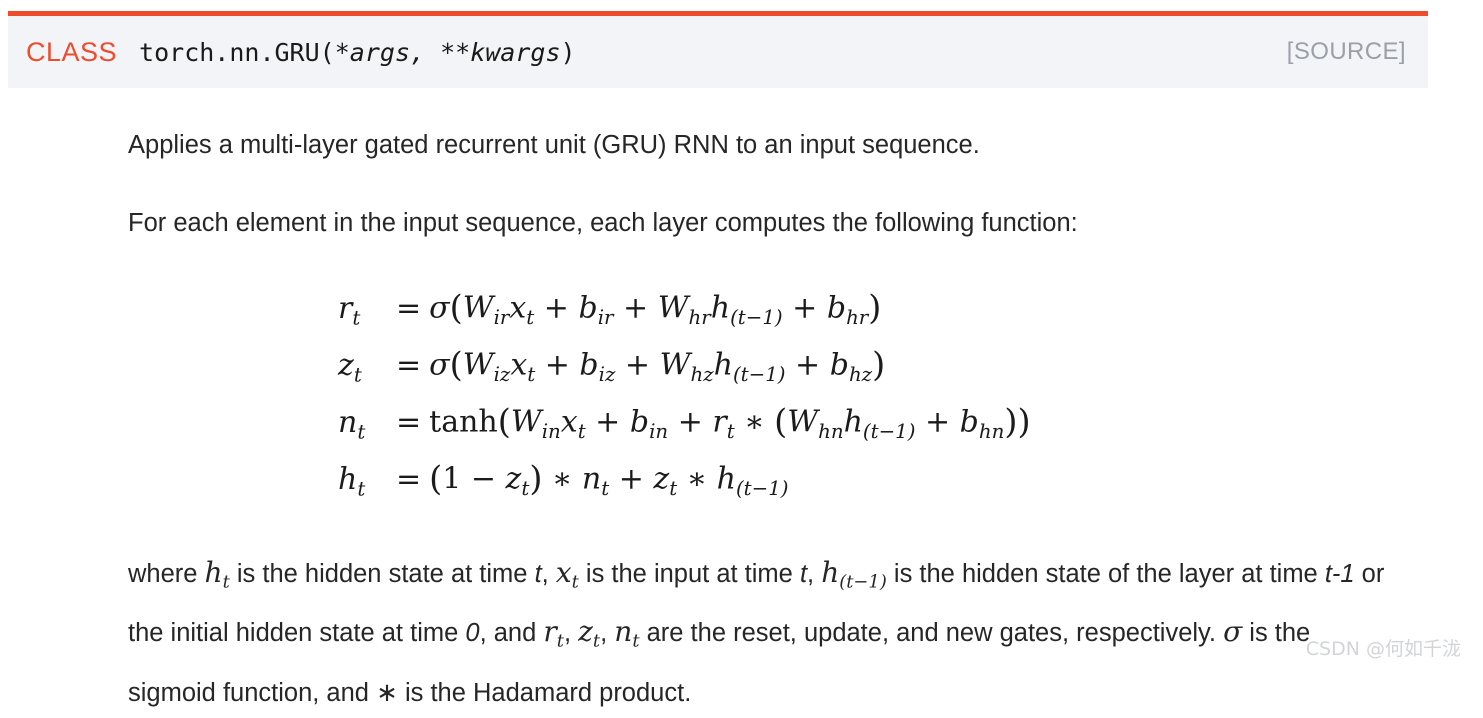 The image size is (1483, 718). Describe the element at coordinates (1346, 52) in the screenshot. I see `source-link: [SOURCE]` at that location.